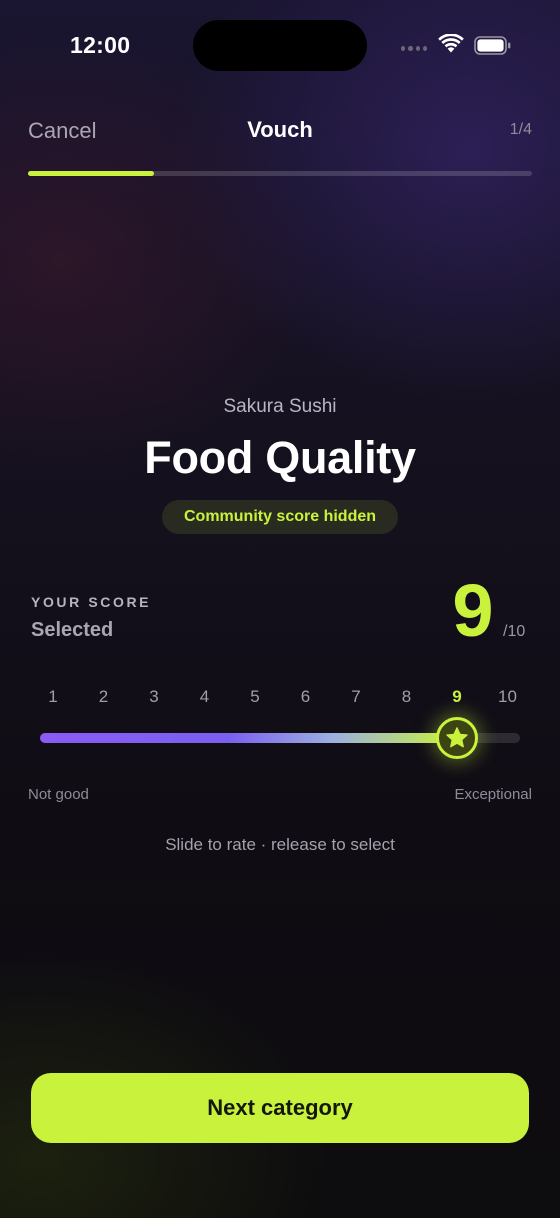 The height and width of the screenshot is (1218, 560). I want to click on status-bar: 12:00, so click(280, 46).